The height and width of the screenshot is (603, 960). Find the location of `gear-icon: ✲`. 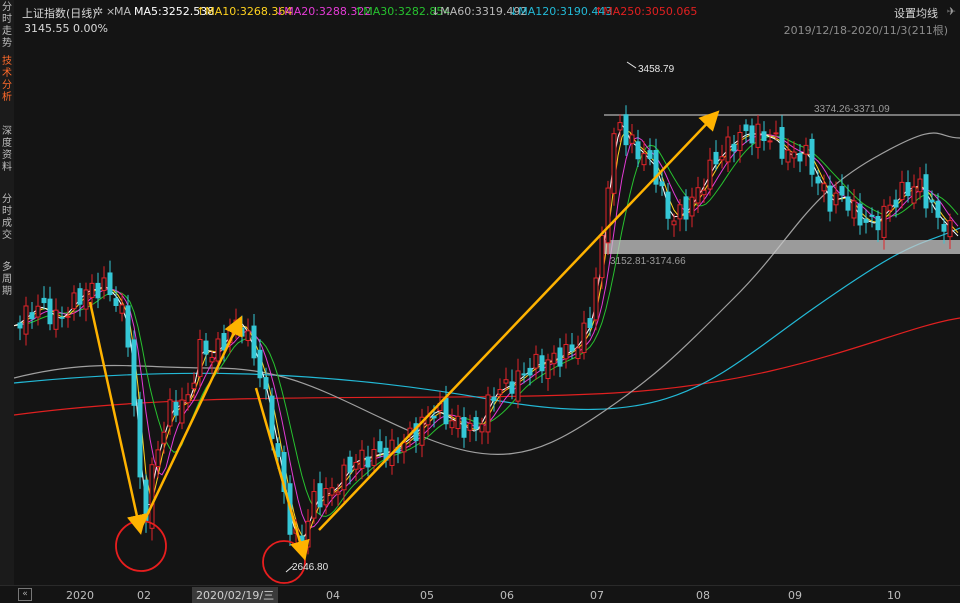

gear-icon: ✲ is located at coordinates (98, 11).